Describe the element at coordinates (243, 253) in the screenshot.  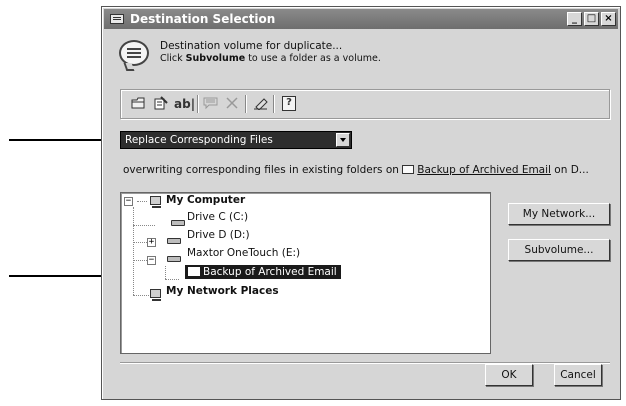
I see `tree-item-maxtor: Maxtor OneTouch (E:)` at that location.